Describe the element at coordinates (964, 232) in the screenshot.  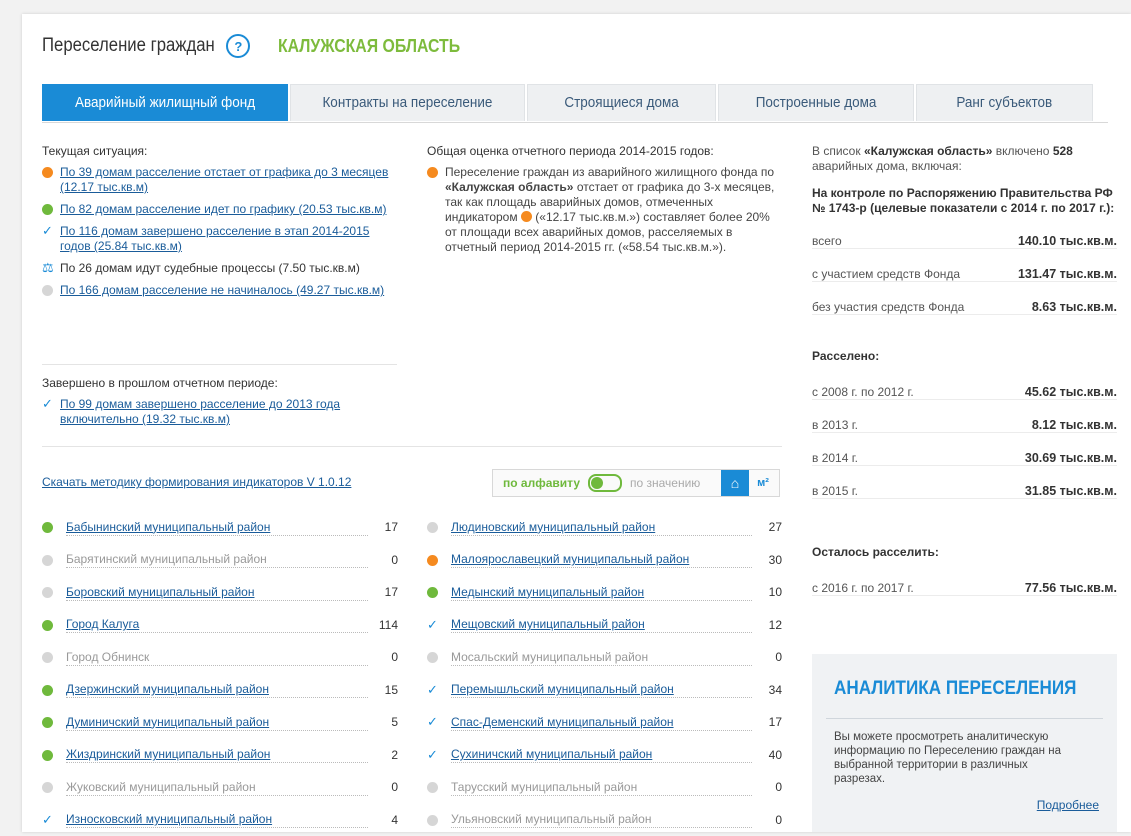
I see `control-row: всего140.10 тыс.кв.м.` at that location.